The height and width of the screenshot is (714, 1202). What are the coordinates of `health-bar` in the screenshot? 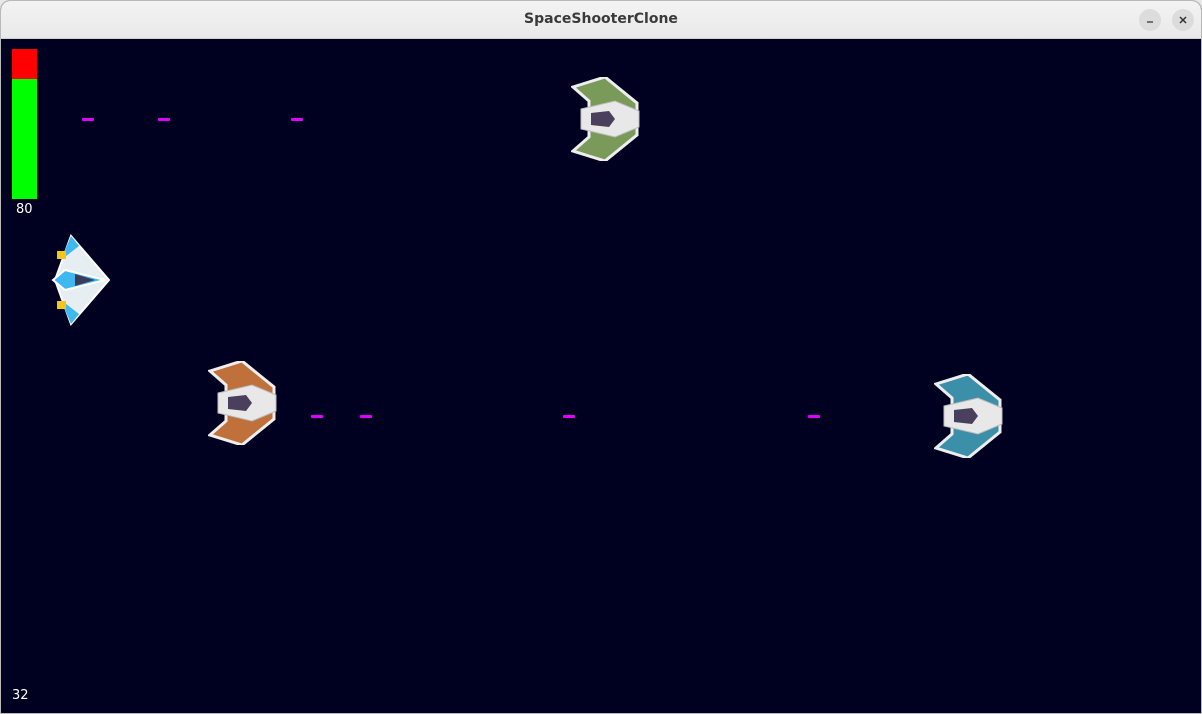 It's located at (24, 124).